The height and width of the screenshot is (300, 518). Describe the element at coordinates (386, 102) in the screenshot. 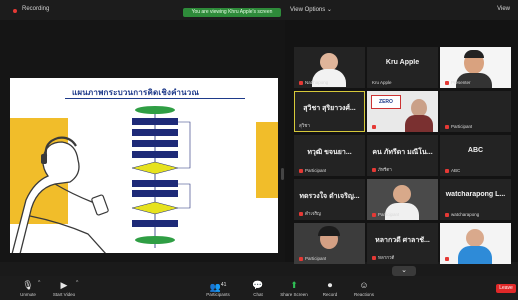

I see `poster-zero: ZERO` at that location.